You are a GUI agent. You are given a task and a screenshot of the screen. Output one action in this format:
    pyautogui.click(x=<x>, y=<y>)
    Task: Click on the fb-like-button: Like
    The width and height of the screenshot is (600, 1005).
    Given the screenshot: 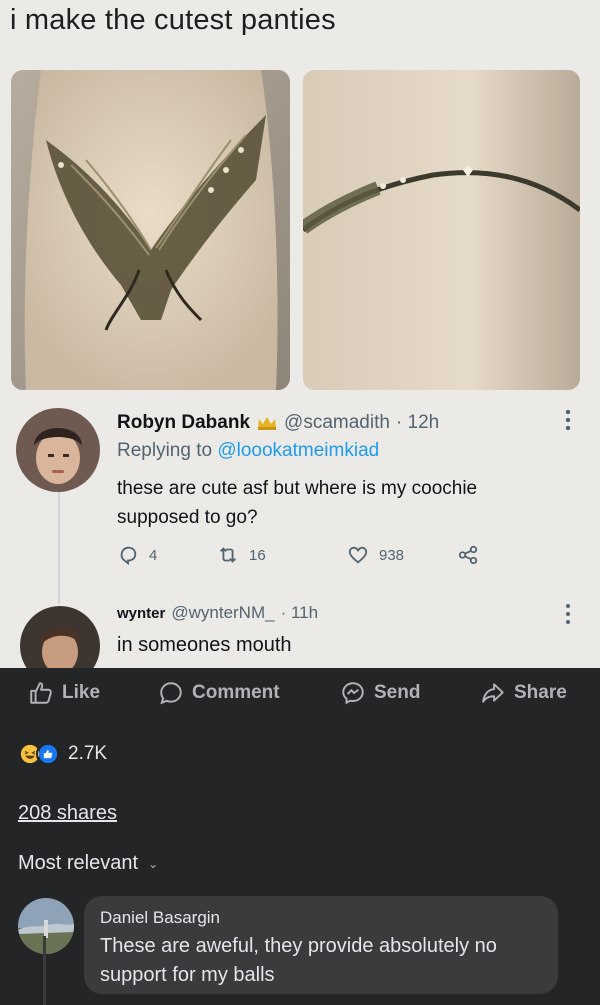 What is the action you would take?
    pyautogui.click(x=64, y=693)
    